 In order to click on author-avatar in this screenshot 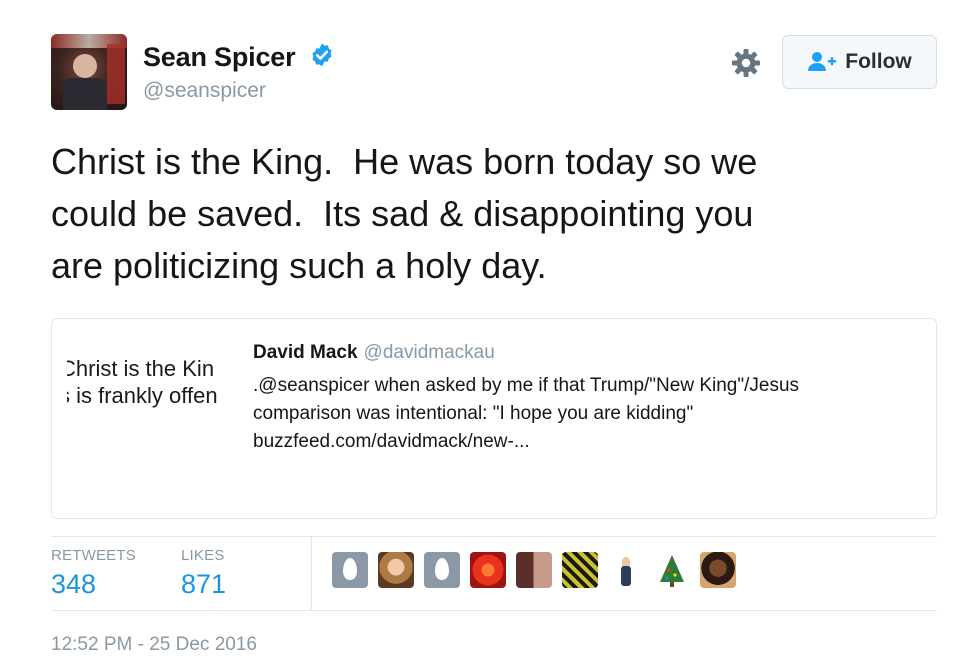, I will do `click(89, 72)`.